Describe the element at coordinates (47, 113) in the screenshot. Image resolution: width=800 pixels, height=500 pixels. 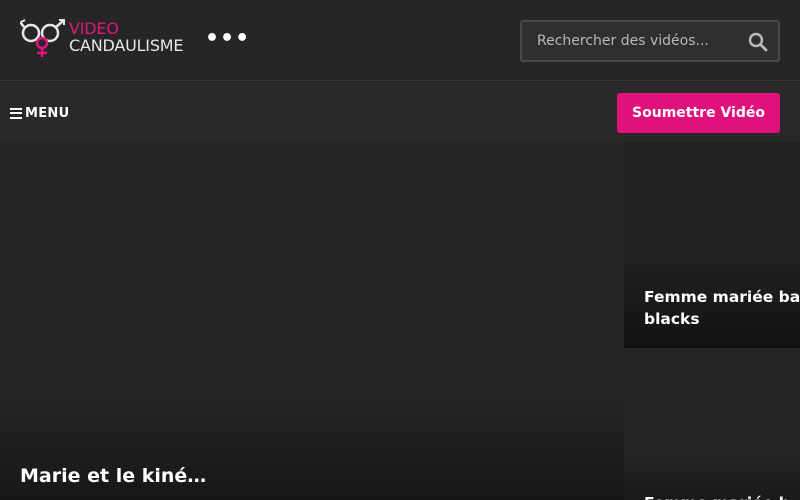
I see `menu-label: MENU` at that location.